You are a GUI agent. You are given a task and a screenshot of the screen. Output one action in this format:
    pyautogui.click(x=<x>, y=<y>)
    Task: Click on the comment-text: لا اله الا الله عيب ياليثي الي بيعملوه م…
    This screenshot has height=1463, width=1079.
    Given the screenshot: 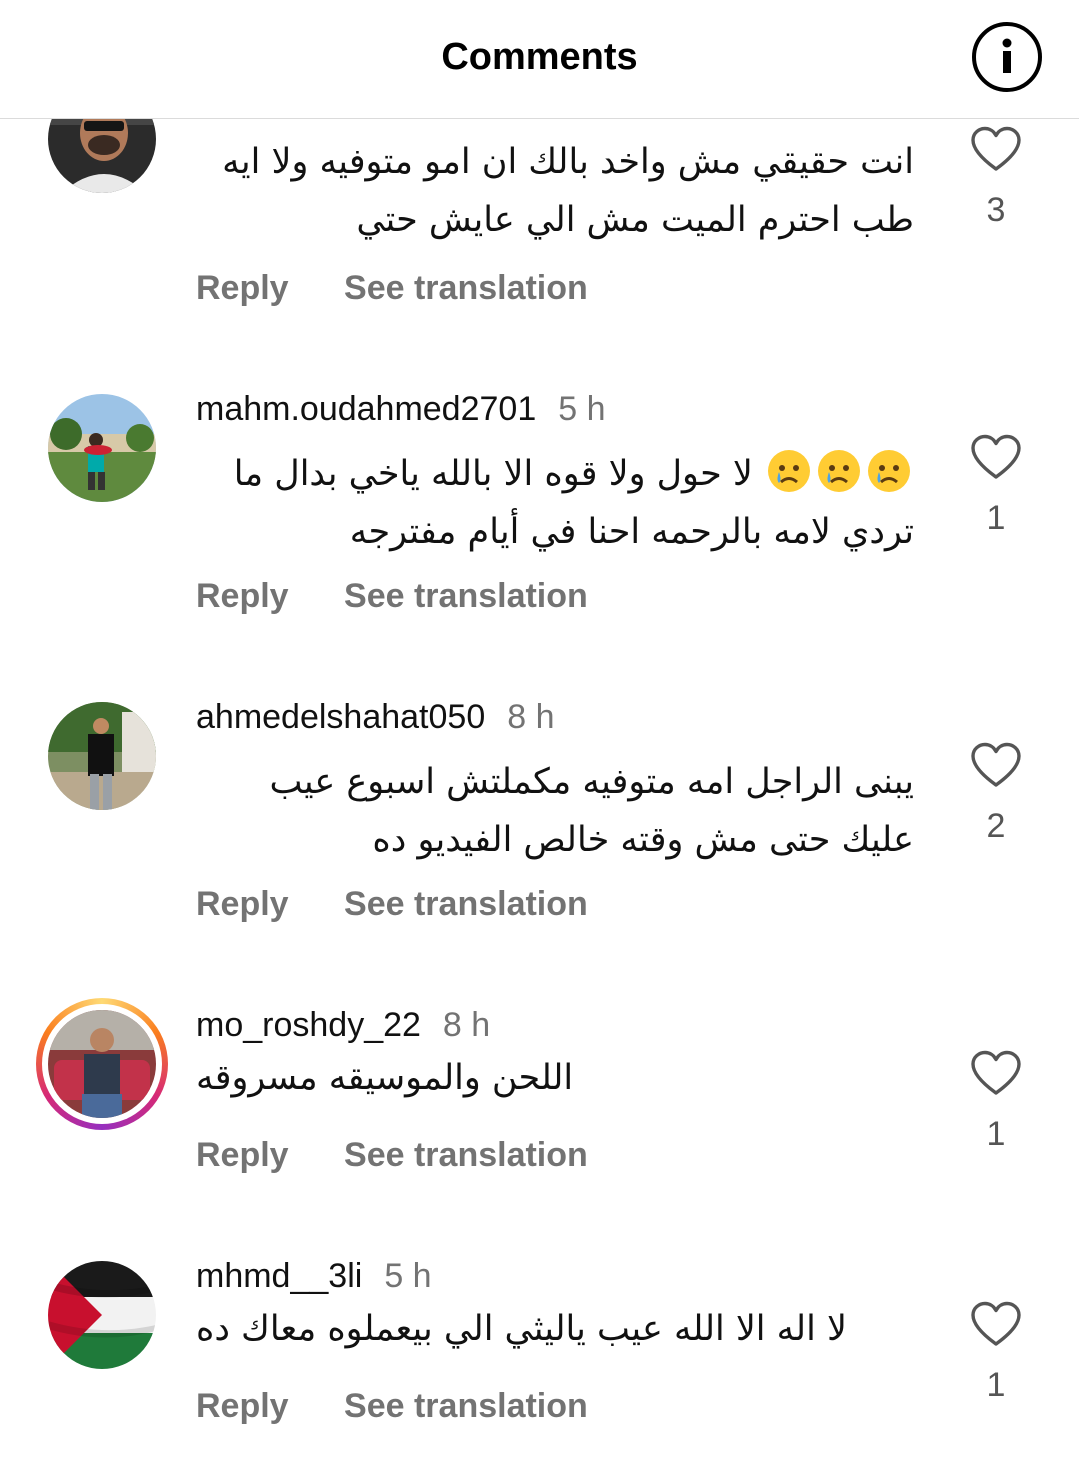 What is the action you would take?
    pyautogui.click(x=521, y=1329)
    